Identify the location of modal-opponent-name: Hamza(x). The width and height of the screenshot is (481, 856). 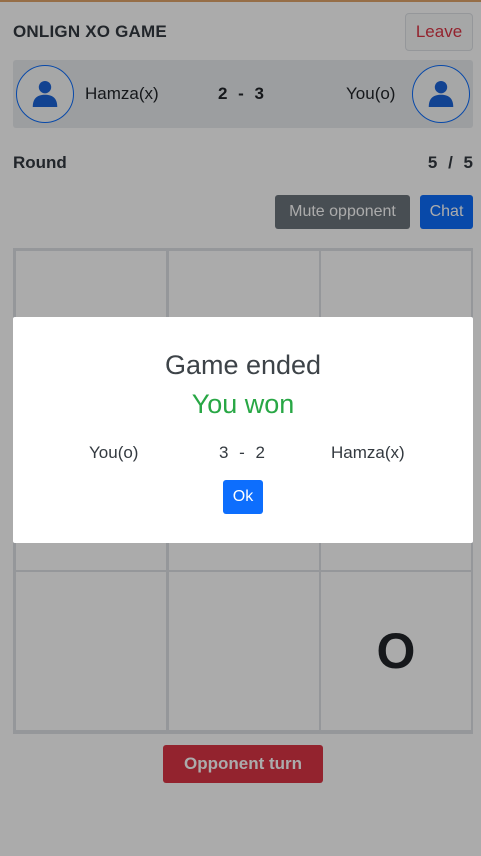
(368, 452).